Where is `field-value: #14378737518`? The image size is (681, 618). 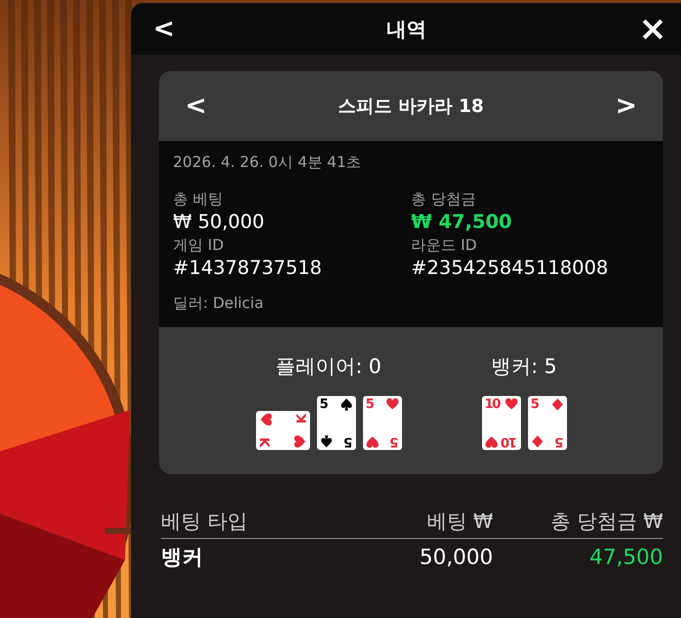 field-value: #14378737518 is located at coordinates (248, 268).